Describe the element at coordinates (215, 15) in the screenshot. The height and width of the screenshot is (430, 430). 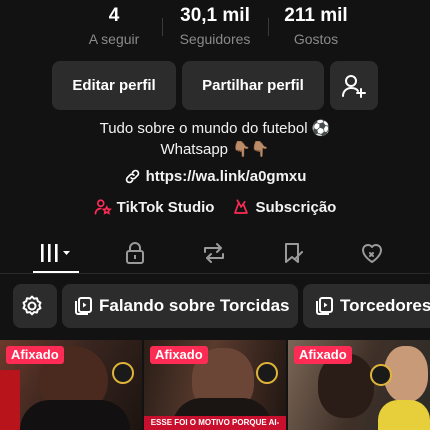
I see `followers-count: 30,1 mil` at that location.